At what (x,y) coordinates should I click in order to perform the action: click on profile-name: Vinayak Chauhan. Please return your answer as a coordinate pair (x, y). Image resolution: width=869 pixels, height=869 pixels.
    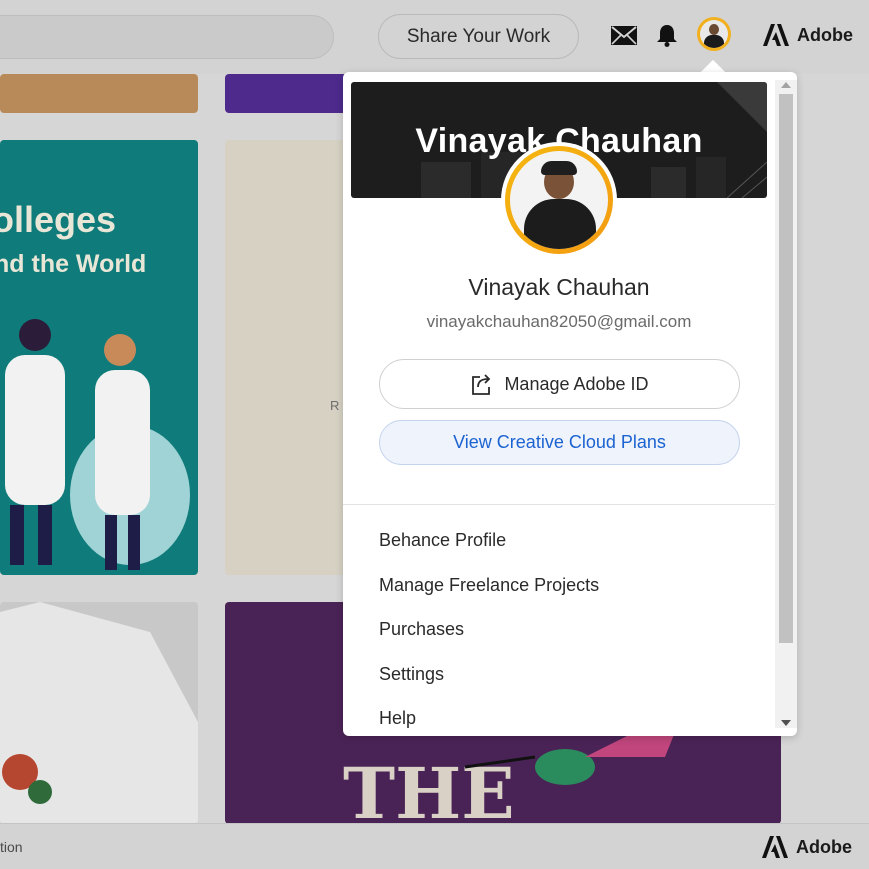
    Looking at the image, I should click on (559, 287).